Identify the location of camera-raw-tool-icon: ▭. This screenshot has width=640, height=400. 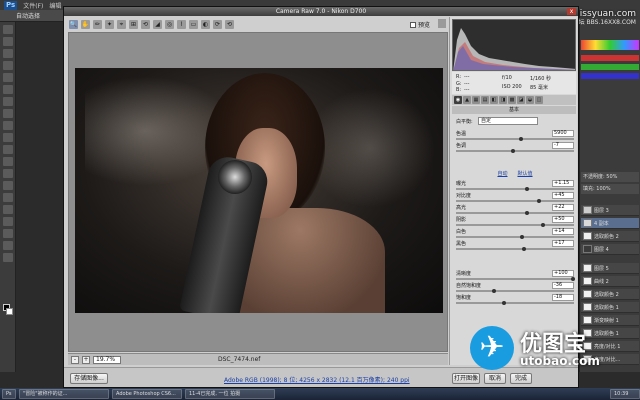
(193, 24).